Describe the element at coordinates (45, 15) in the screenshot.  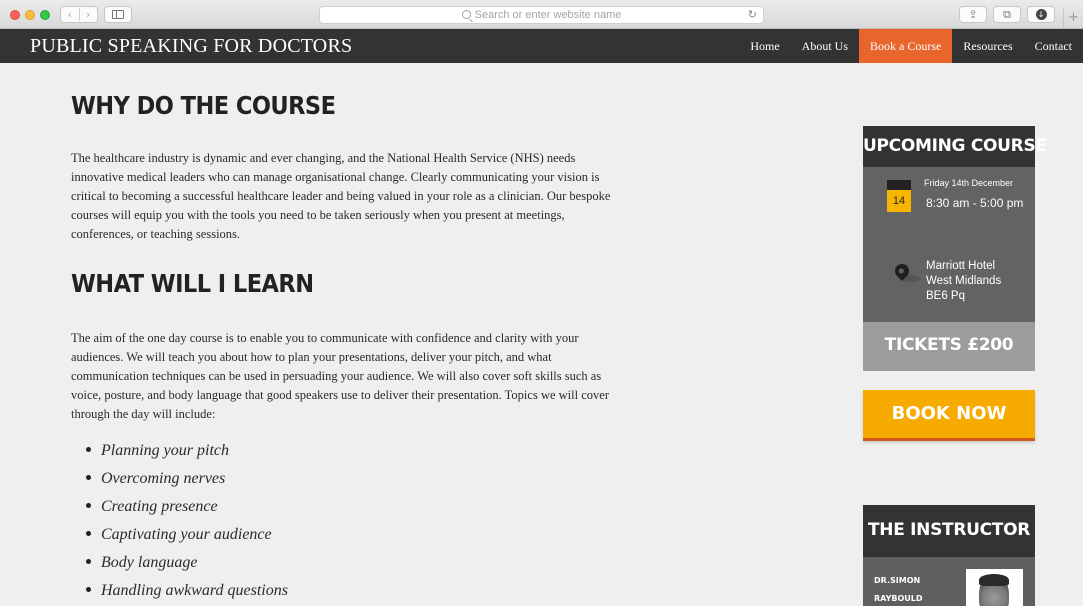
I see `zoom-window-button` at that location.